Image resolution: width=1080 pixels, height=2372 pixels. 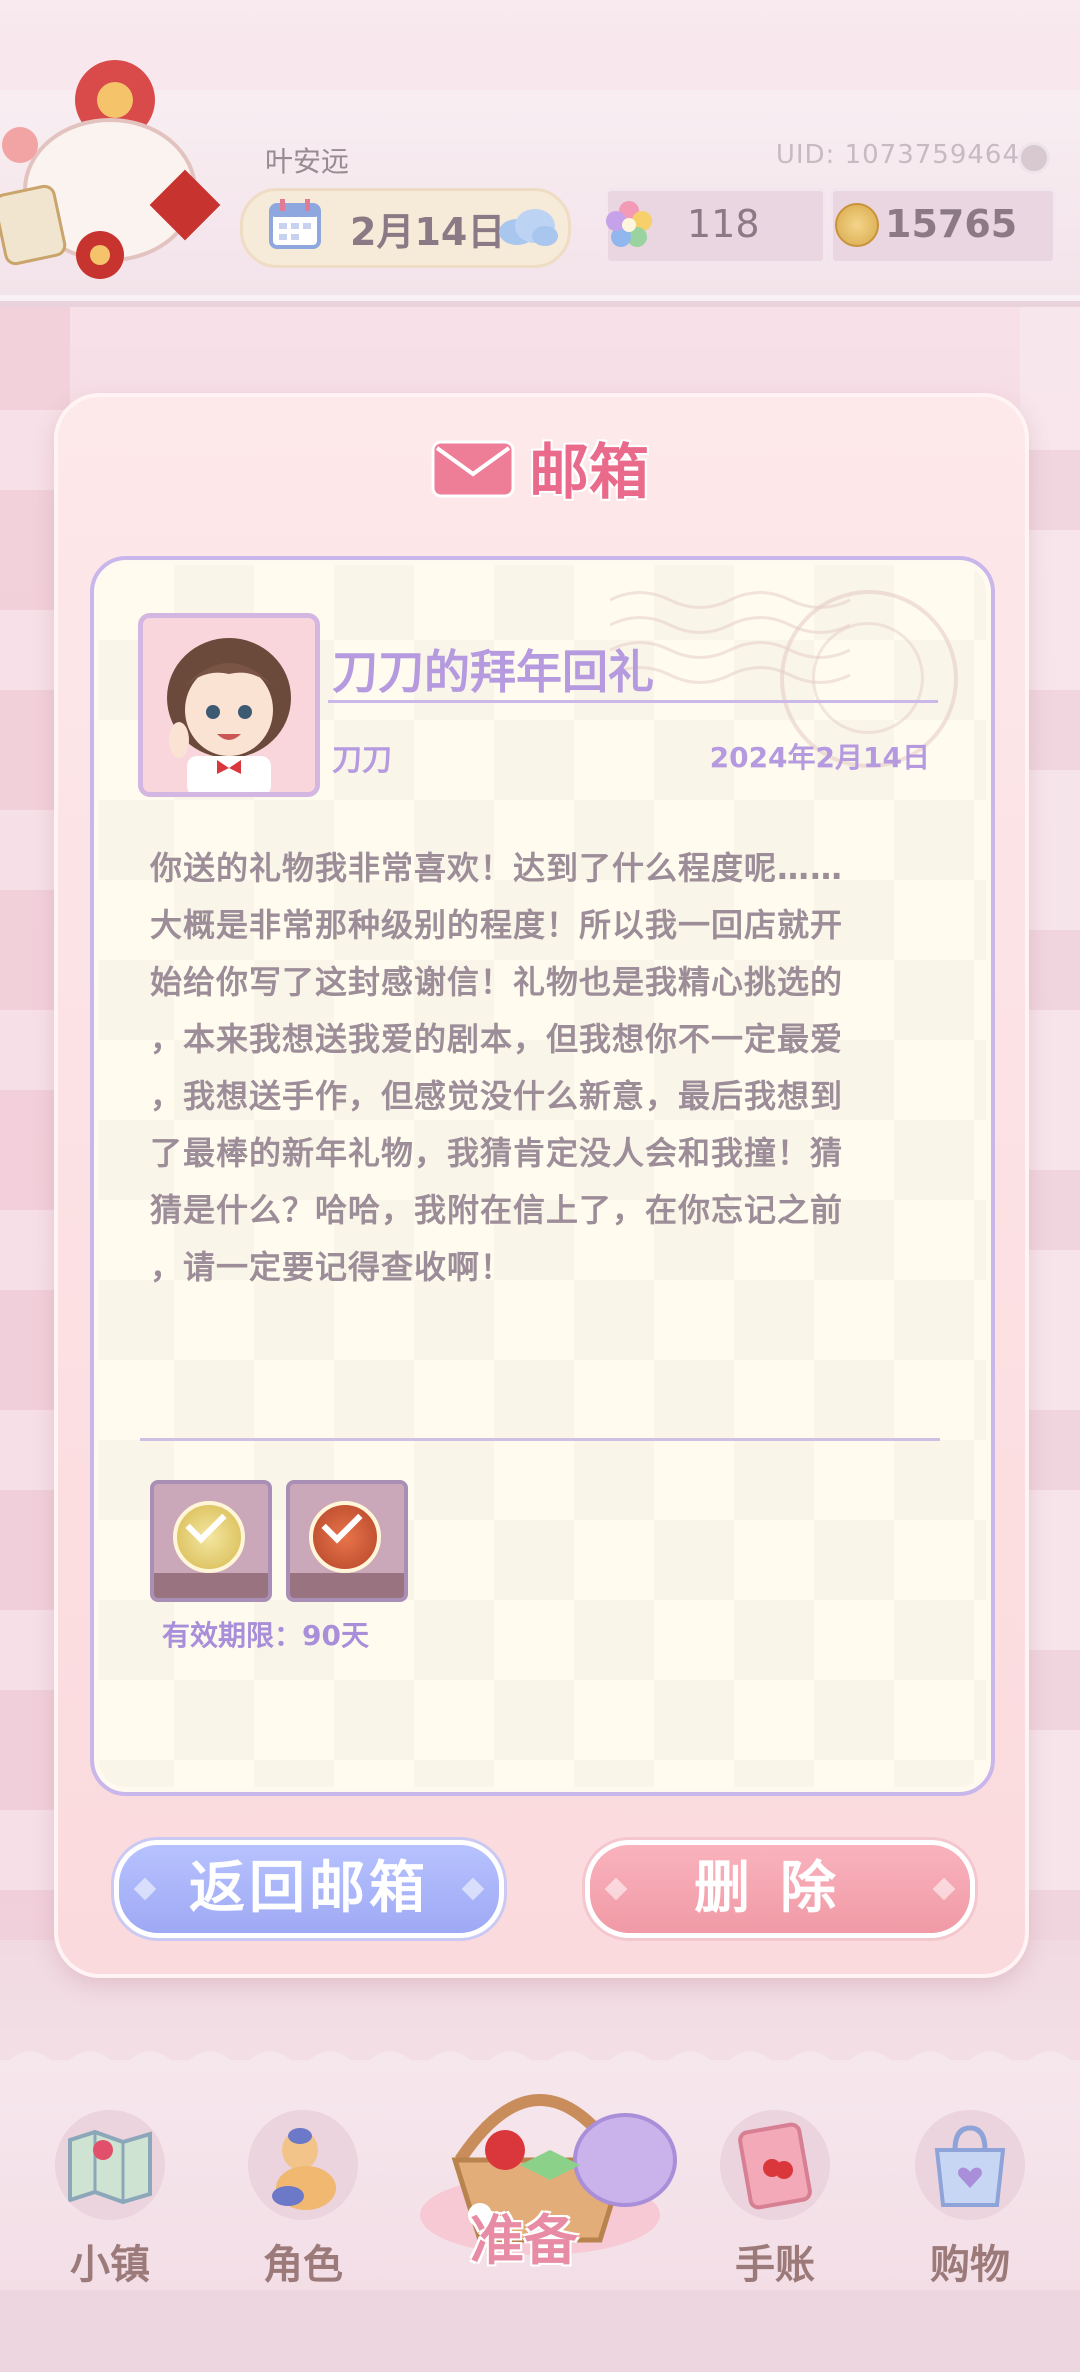 I want to click on back-button-label: 返回邮箱, so click(x=309, y=1888).